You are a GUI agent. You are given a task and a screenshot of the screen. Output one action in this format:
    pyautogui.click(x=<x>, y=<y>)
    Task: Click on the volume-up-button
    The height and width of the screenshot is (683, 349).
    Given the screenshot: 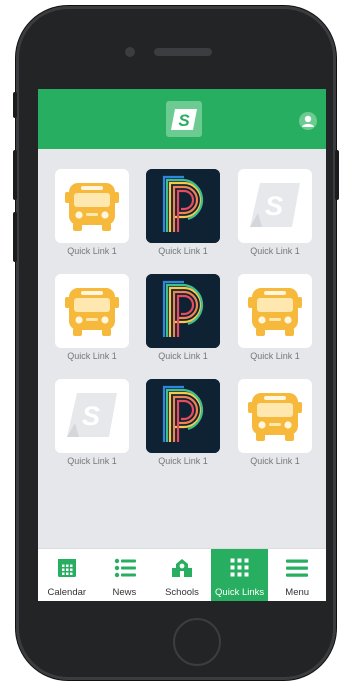 What is the action you would take?
    pyautogui.click(x=15, y=175)
    